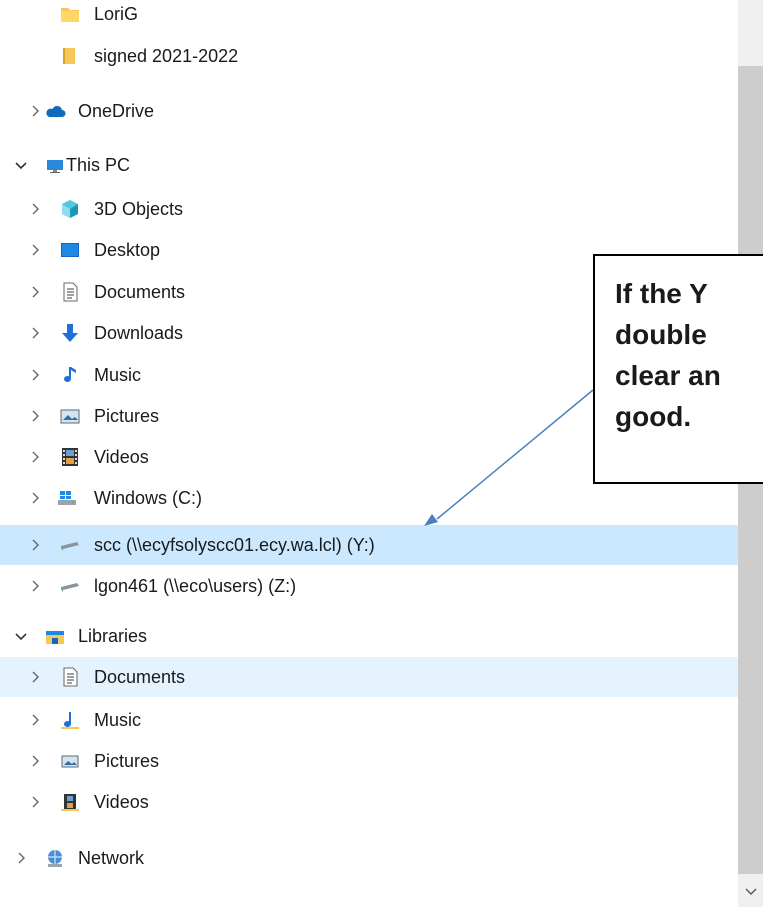 Image resolution: width=763 pixels, height=907 pixels. I want to click on tree-item-scc-y-drive: scc (\\ecyfsolyscc01.ecy.wa.lcl) (Y:), so click(369, 545).